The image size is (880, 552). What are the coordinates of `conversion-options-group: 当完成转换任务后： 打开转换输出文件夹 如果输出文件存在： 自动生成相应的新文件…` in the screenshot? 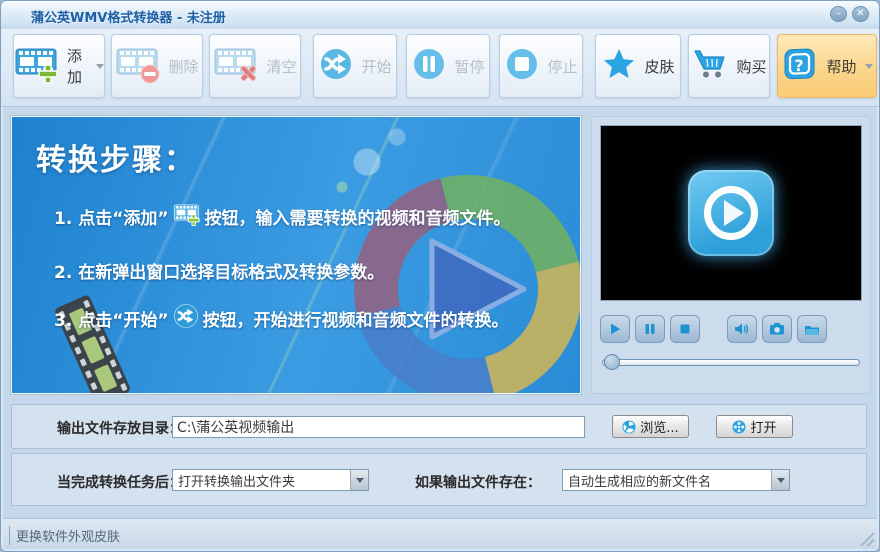 It's located at (439, 479).